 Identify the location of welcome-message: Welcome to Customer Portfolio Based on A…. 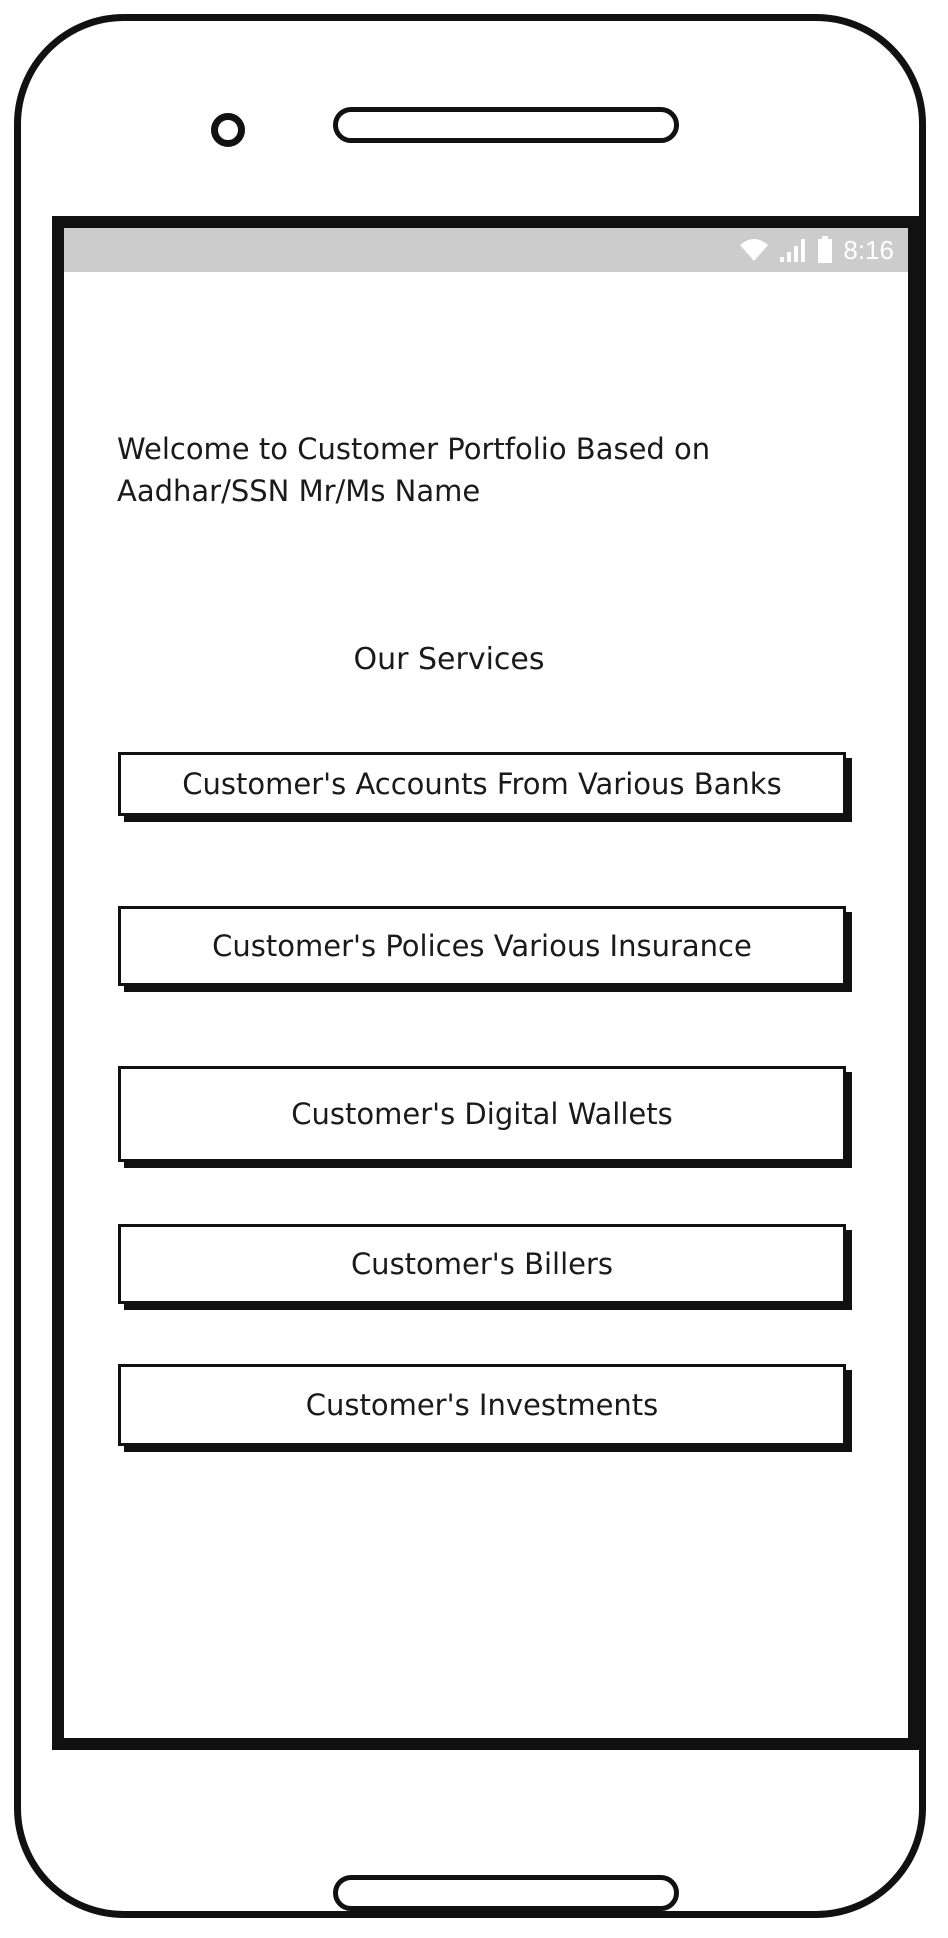
(414, 470).